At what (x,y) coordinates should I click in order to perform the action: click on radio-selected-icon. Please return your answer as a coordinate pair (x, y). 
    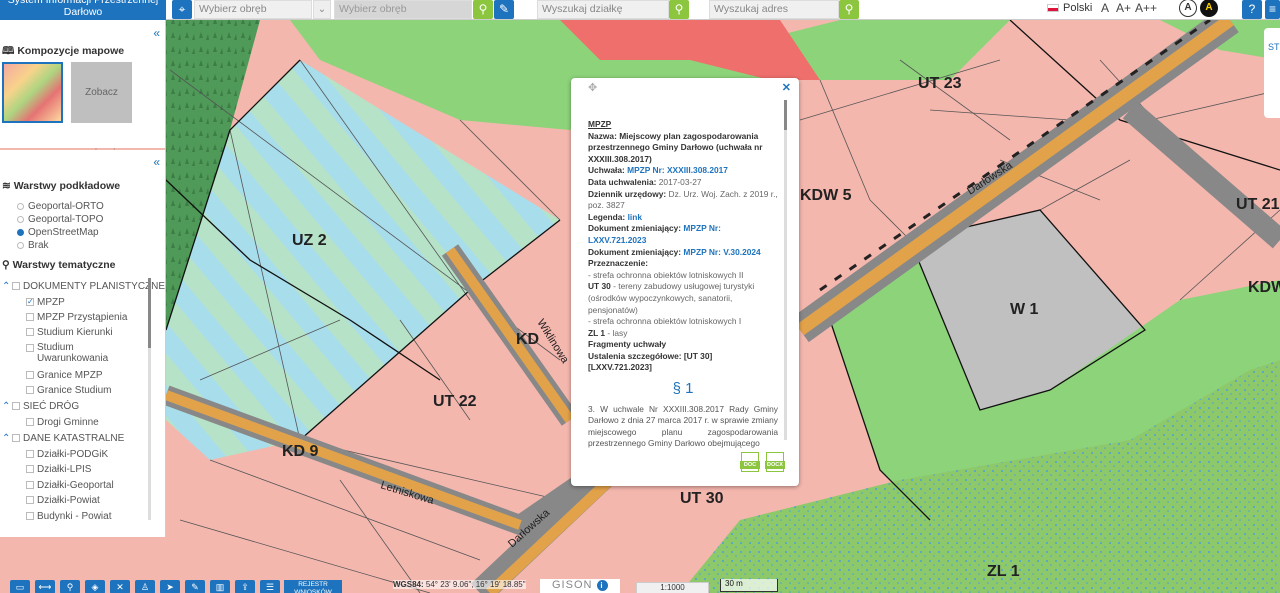
    Looking at the image, I should click on (20, 232).